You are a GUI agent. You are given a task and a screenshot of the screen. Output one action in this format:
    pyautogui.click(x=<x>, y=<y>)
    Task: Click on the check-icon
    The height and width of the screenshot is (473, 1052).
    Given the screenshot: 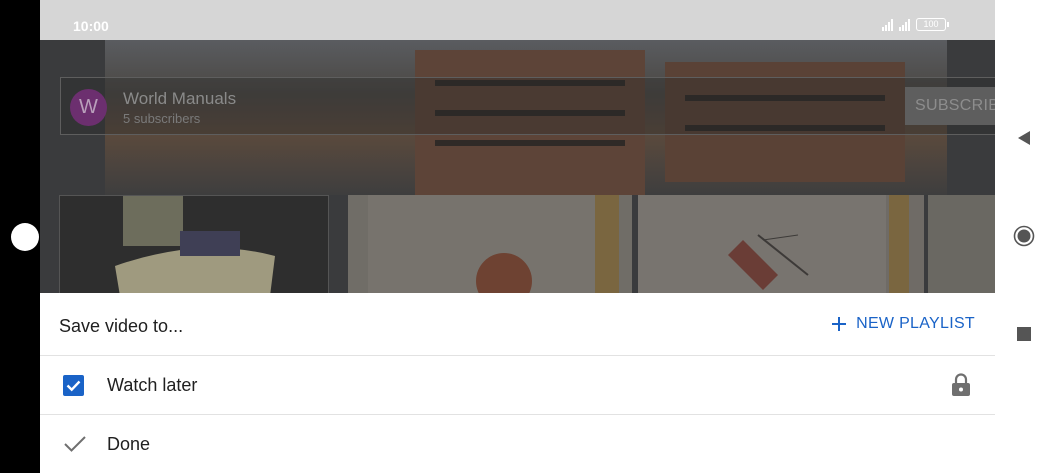 What is the action you would take?
    pyautogui.click(x=73, y=386)
    